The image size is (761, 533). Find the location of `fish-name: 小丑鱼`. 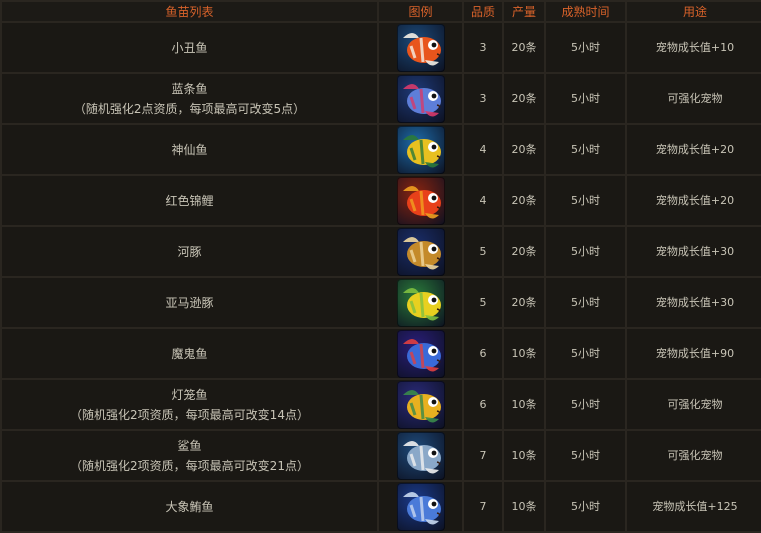

fish-name: 小丑鱼 is located at coordinates (189, 47).